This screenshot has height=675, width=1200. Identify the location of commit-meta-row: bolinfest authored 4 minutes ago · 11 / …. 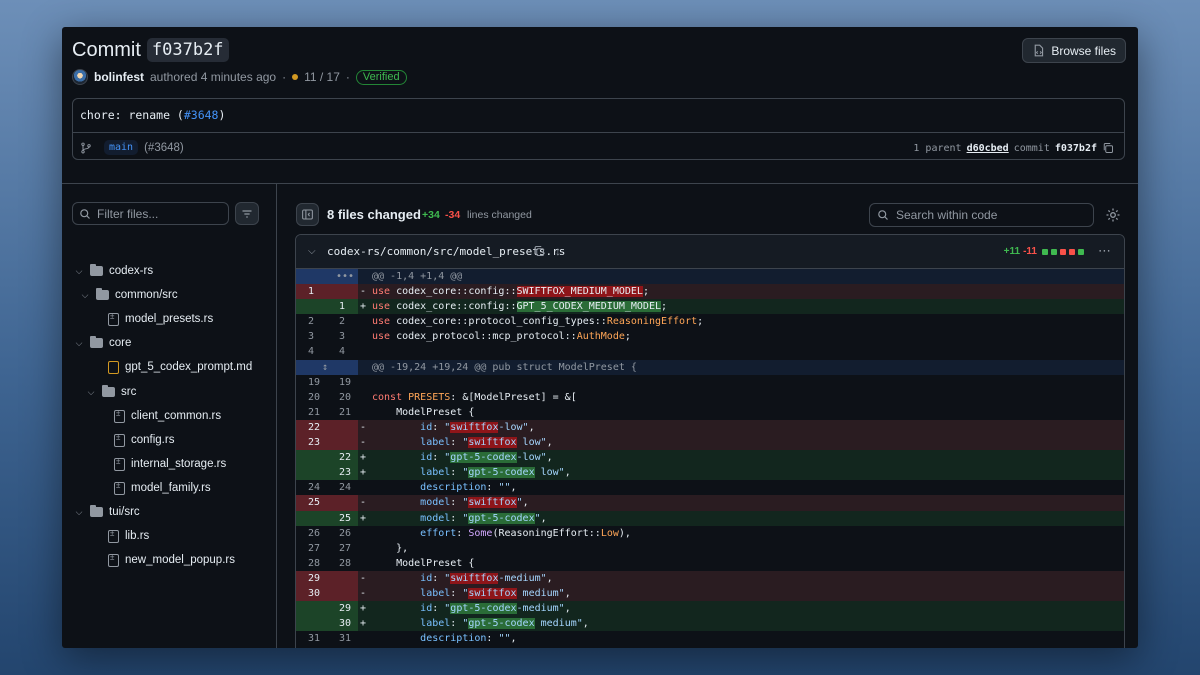
(239, 77).